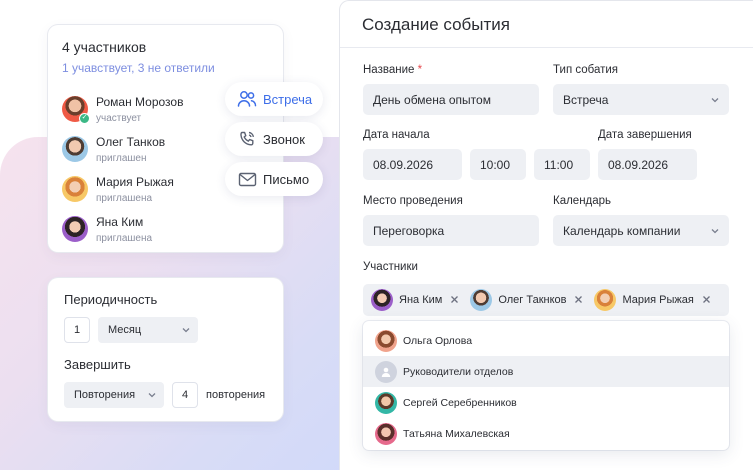 This screenshot has height=470, width=753. What do you see at coordinates (546, 371) in the screenshot?
I see `suggestion-item: Руководители отделов` at bounding box center [546, 371].